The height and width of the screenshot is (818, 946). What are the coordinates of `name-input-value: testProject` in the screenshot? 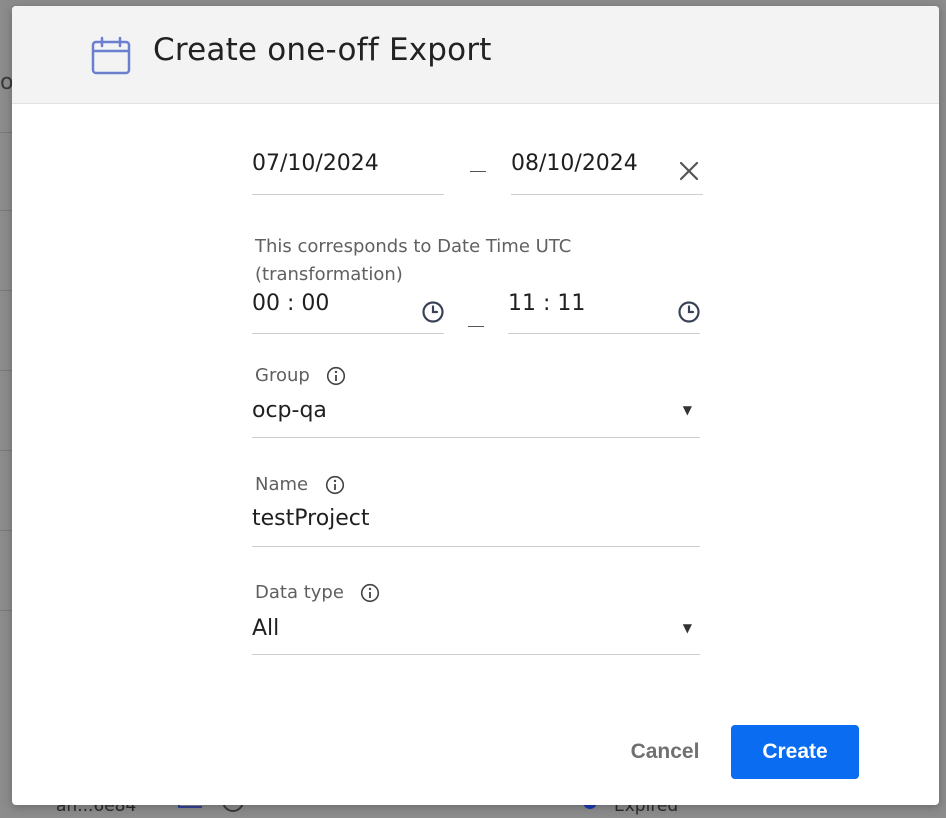 It's located at (311, 518).